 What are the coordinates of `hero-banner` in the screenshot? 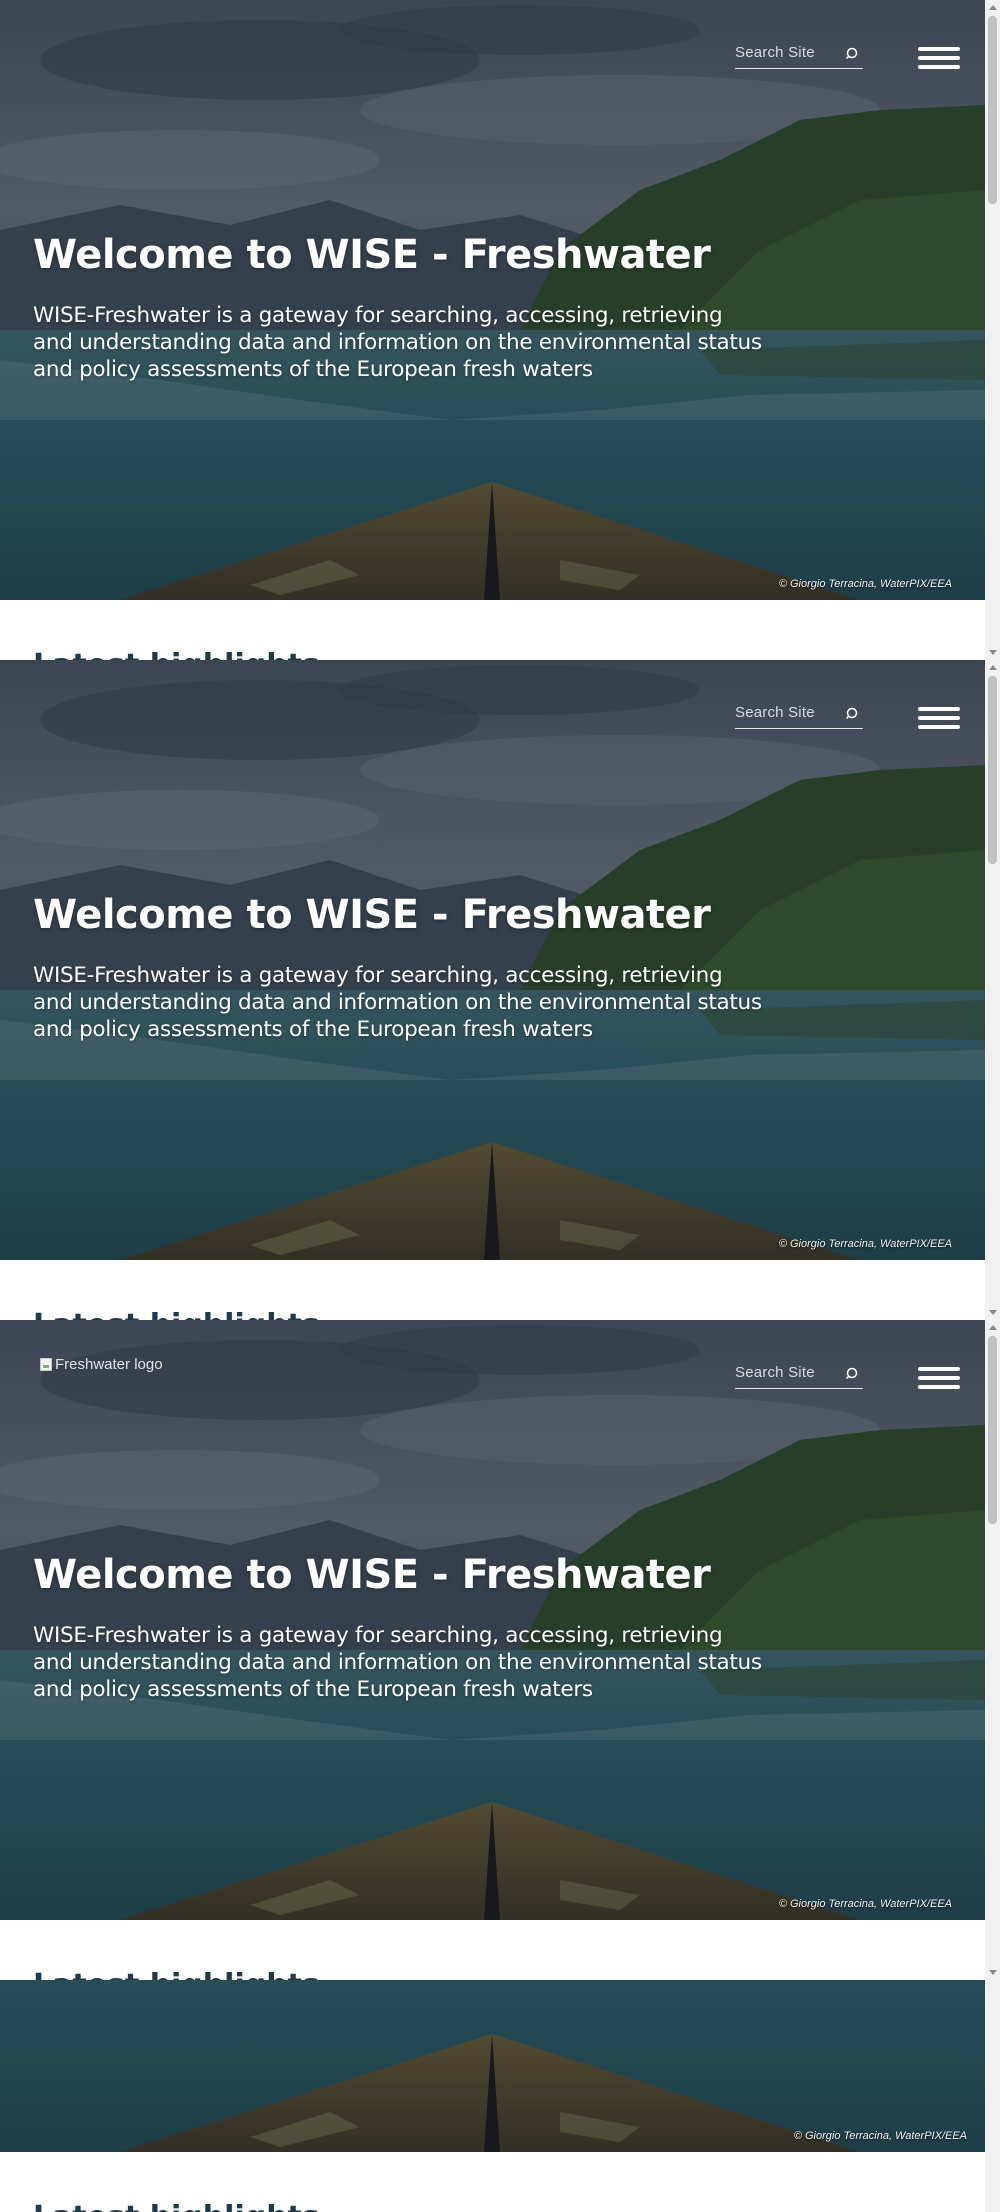 It's located at (492, 2066).